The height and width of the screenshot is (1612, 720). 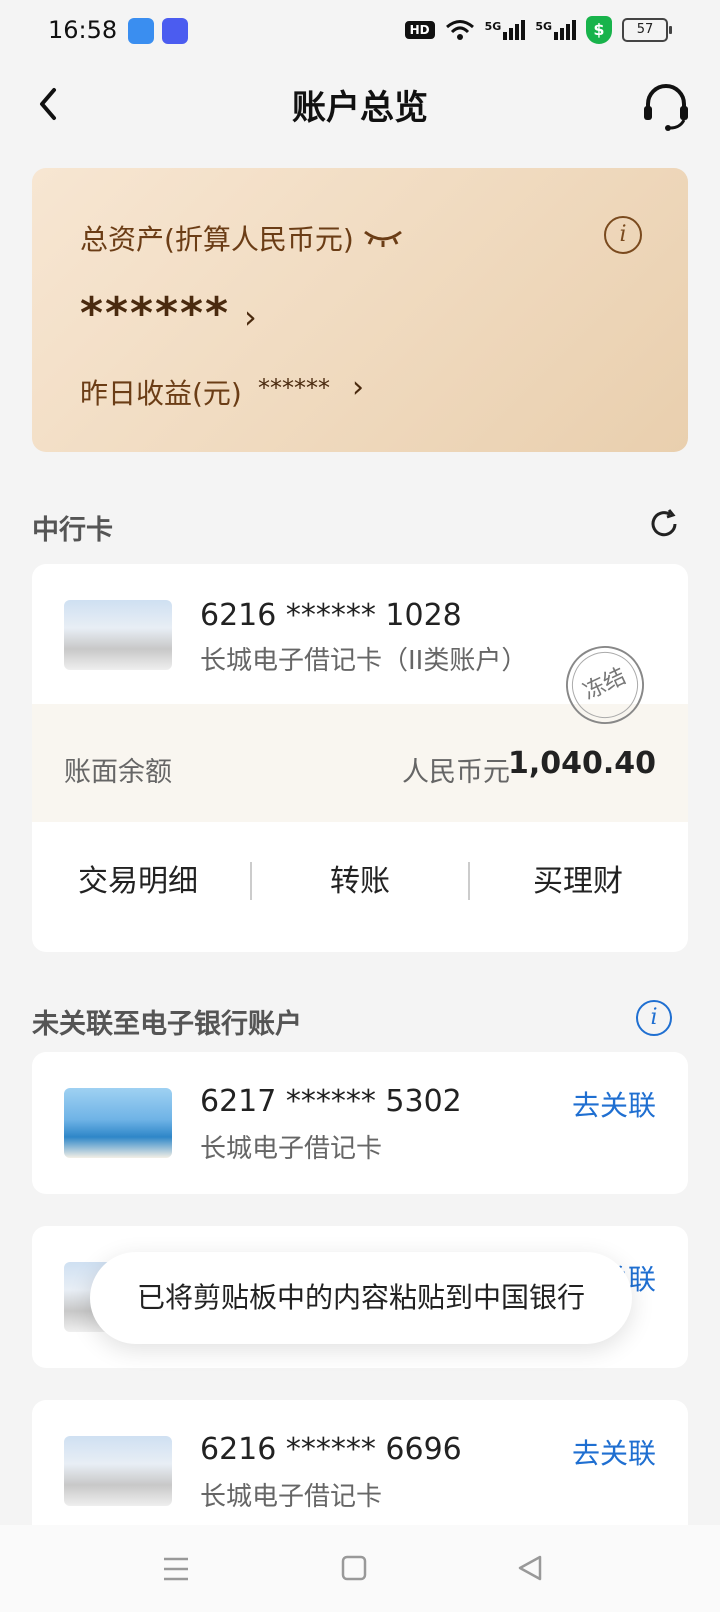 I want to click on balance-amount: 1,040.40, so click(x=581, y=763).